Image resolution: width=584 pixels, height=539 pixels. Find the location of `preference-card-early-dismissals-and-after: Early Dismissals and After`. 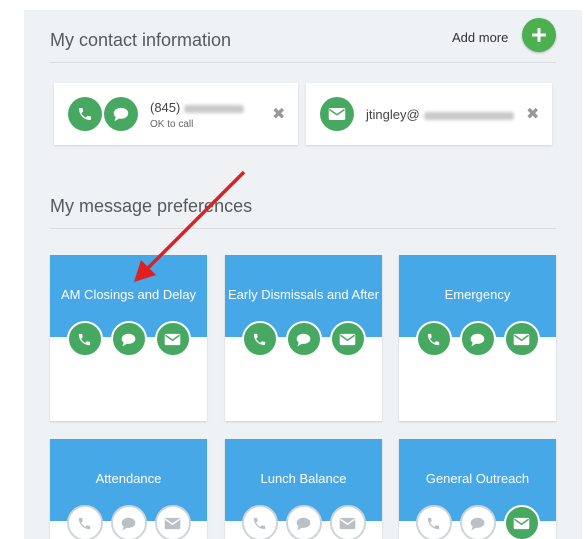

preference-card-early-dismissals-and-after: Early Dismissals and After is located at coordinates (303, 338).